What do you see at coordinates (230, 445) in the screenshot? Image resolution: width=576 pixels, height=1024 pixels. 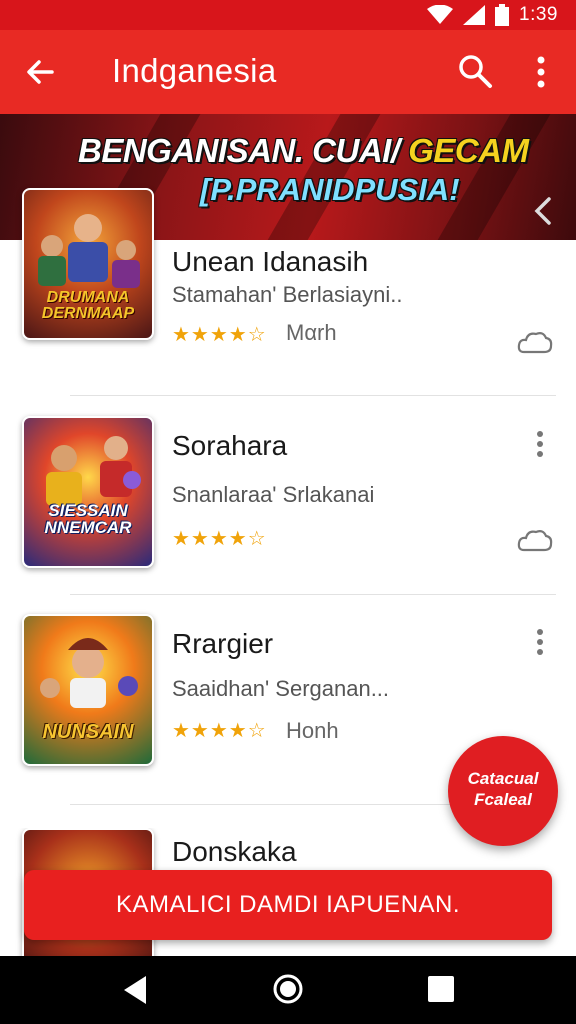 I see `item-title: Sorahara` at bounding box center [230, 445].